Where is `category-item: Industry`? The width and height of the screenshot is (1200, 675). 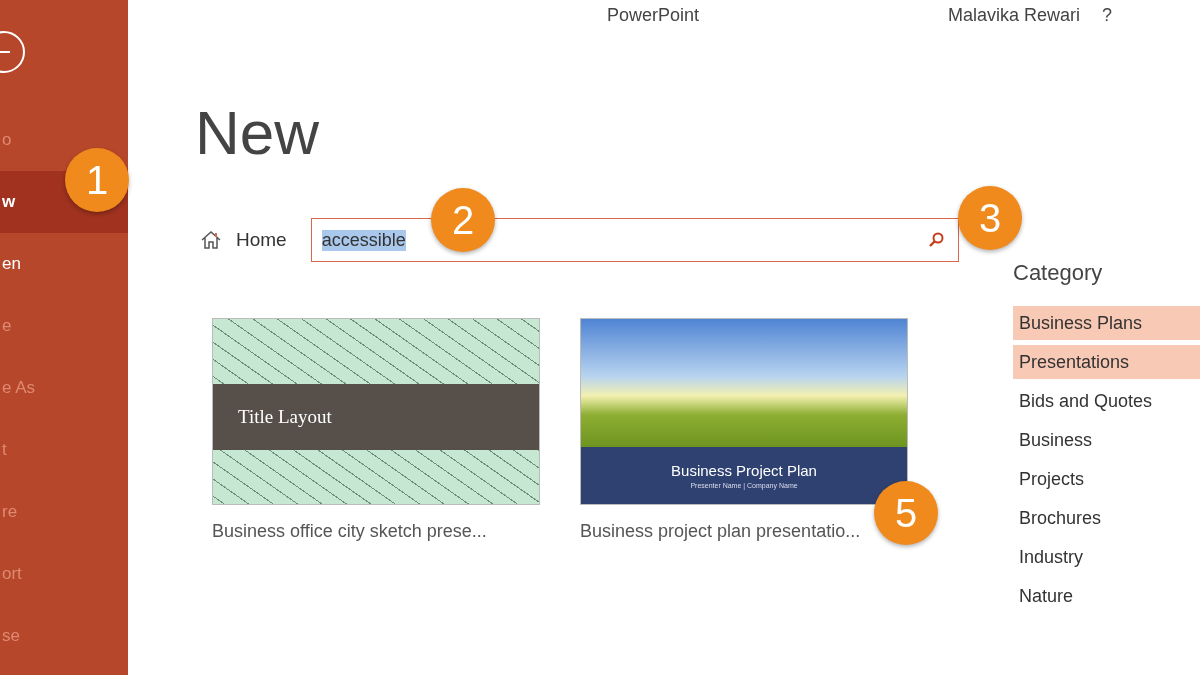
category-item: Industry is located at coordinates (1106, 557).